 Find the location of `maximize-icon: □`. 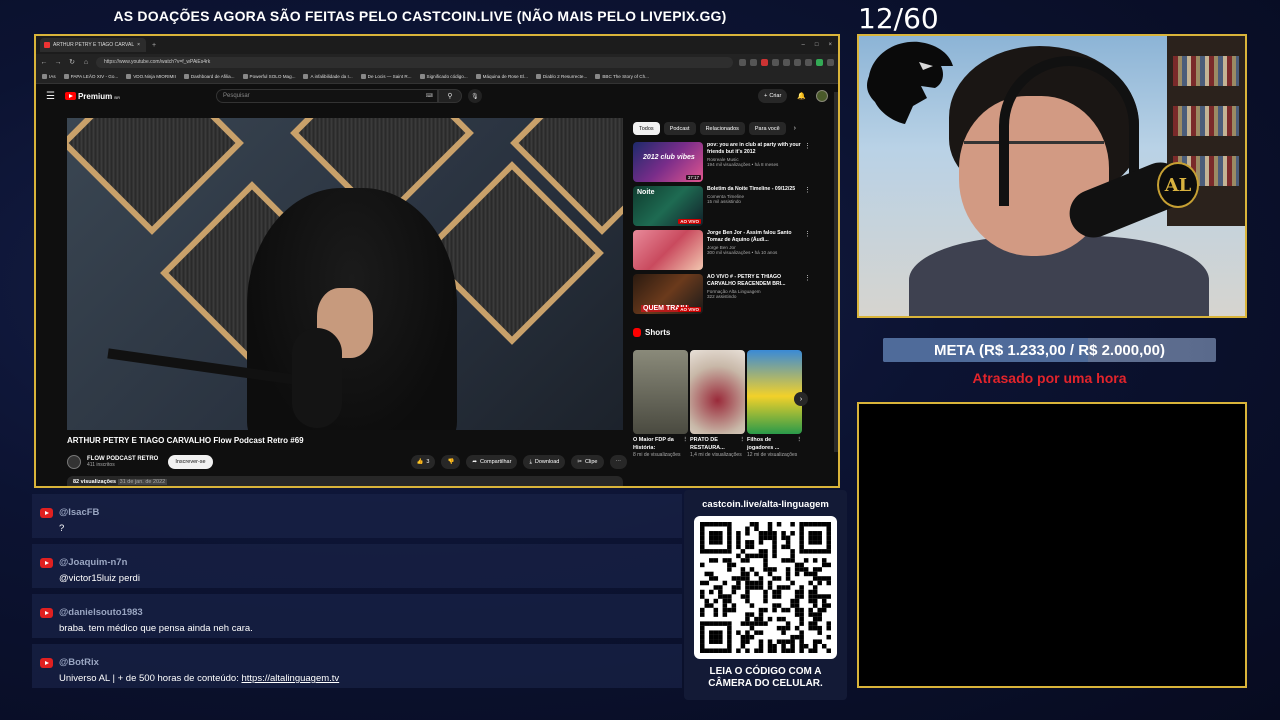

maximize-icon: □ is located at coordinates (817, 45).